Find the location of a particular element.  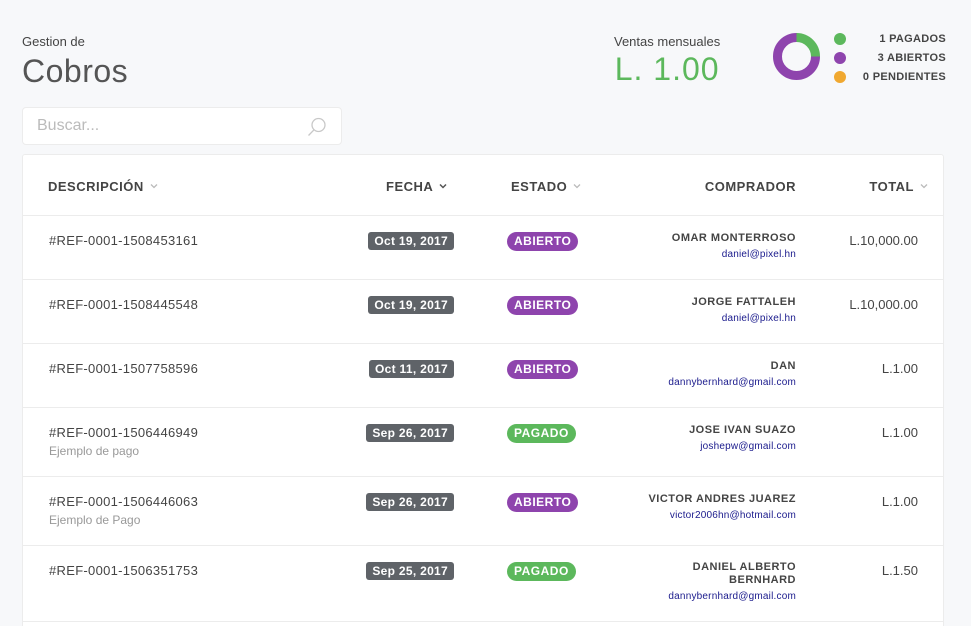

charge-reference: #REF-0001-1507758596 is located at coordinates (124, 368).